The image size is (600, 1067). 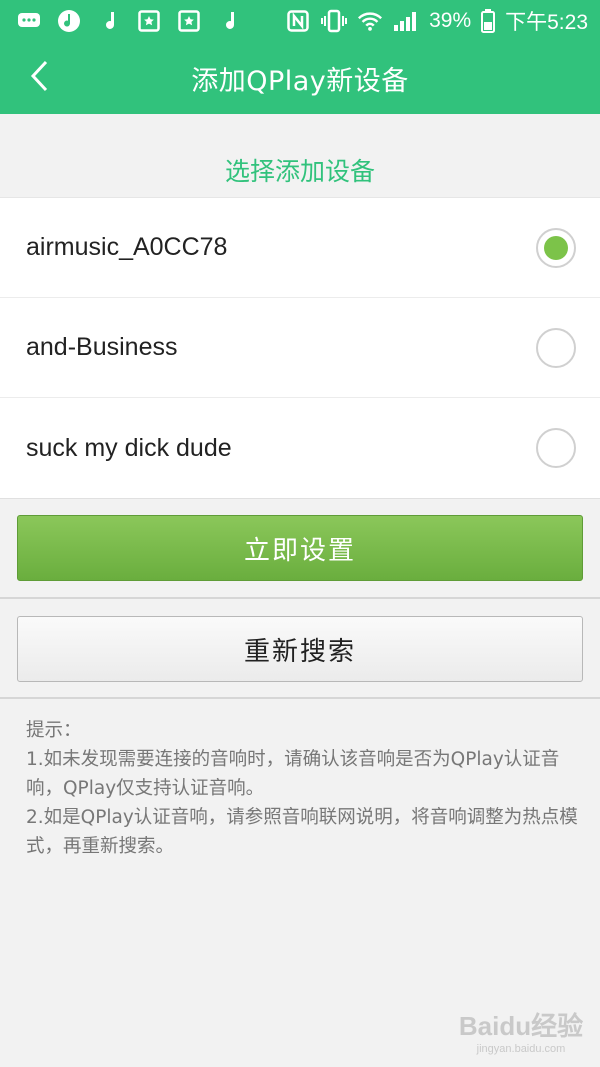 I want to click on status-bar-notifications, so click(x=129, y=21).